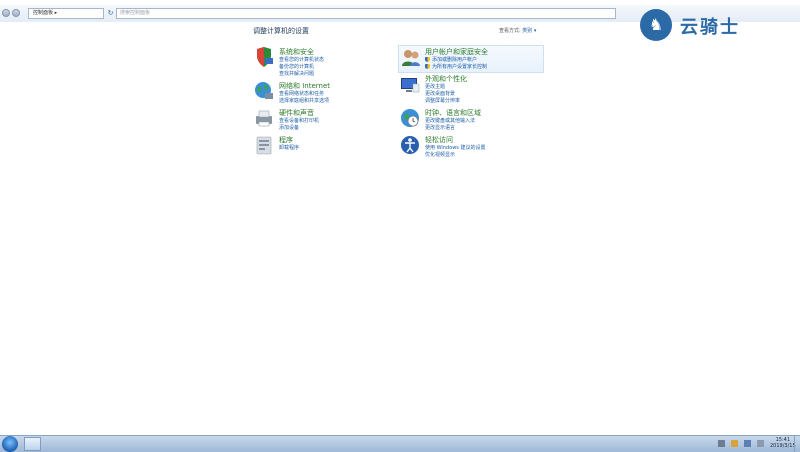 The image size is (800, 452). I want to click on link-optimize-display: 优化视频显示, so click(440, 154).